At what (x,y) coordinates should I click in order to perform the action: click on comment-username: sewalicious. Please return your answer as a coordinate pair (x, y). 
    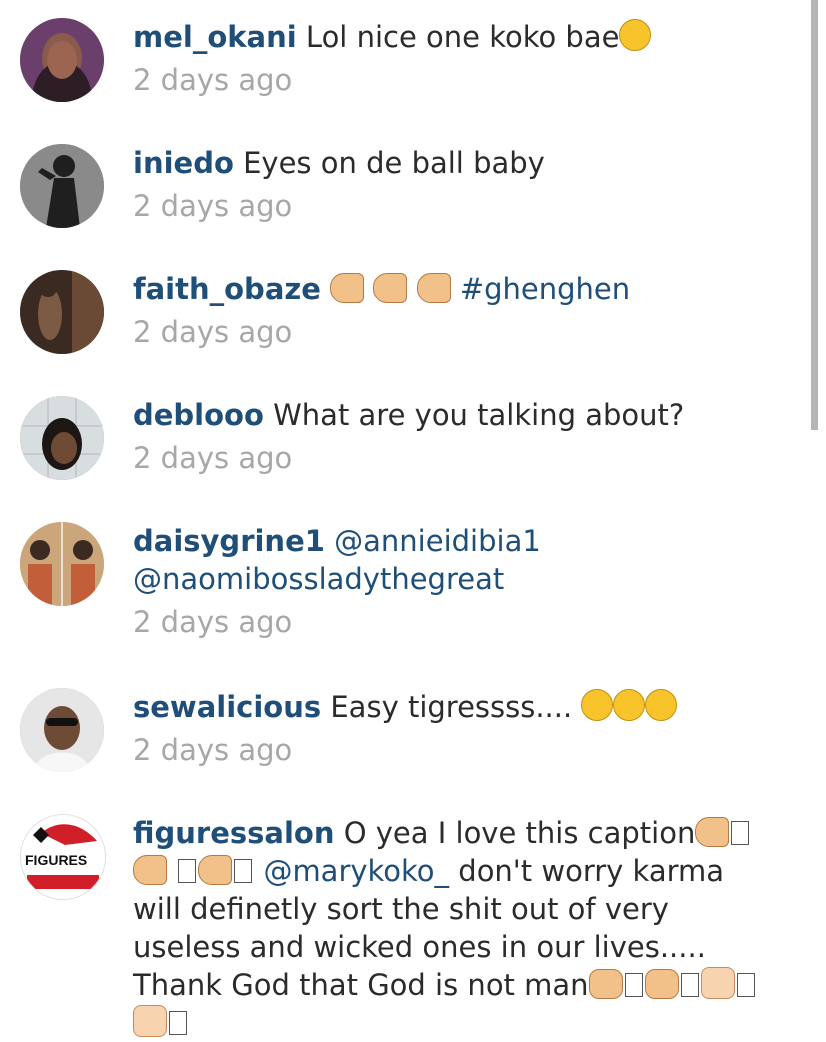
    Looking at the image, I should click on (227, 707).